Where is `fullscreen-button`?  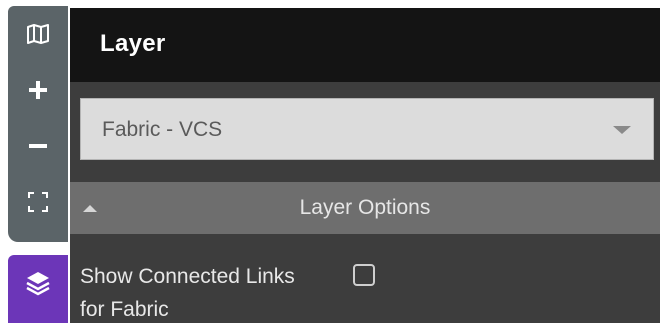 fullscreen-button is located at coordinates (38, 202).